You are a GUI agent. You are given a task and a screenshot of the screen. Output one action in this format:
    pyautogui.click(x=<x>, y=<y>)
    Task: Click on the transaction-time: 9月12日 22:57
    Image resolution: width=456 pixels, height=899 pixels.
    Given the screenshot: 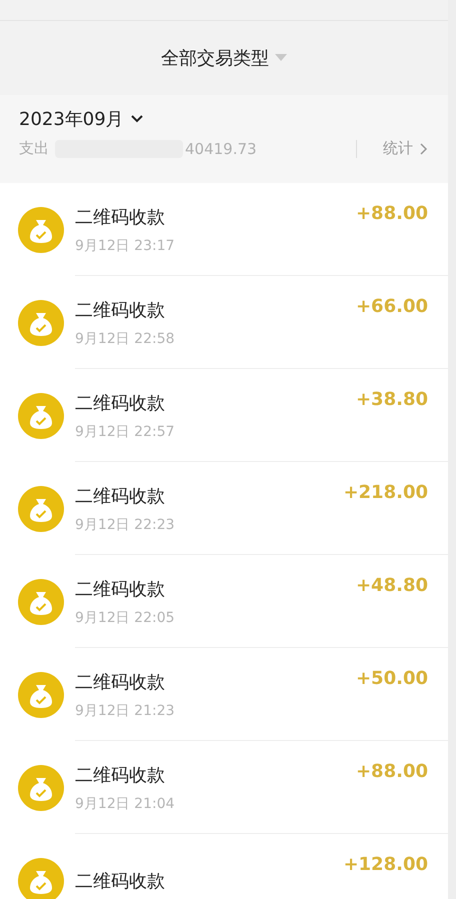 What is the action you would take?
    pyautogui.click(x=125, y=431)
    